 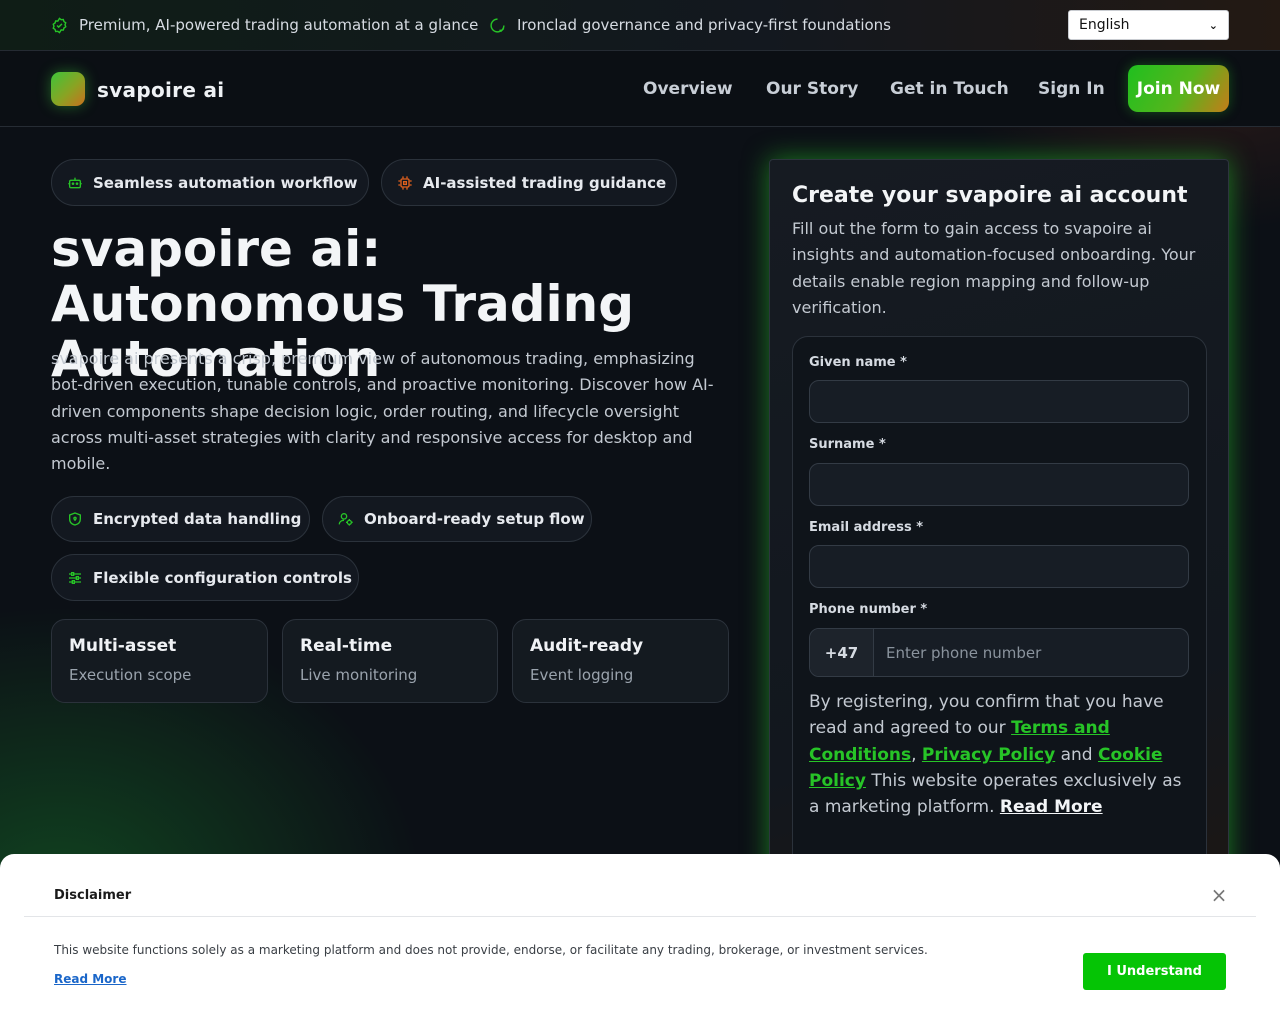 What do you see at coordinates (1051, 807) in the screenshot?
I see `consent-read-more-link: Read More` at bounding box center [1051, 807].